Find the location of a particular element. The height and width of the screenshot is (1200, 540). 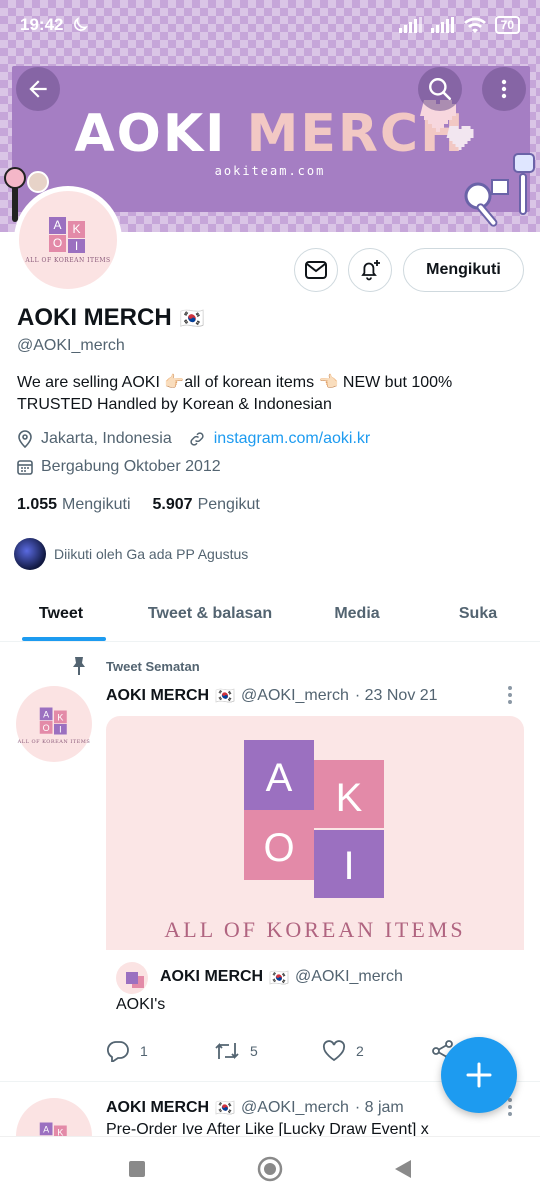

profile-name-text: AOKI MERCH is located at coordinates (94, 317).